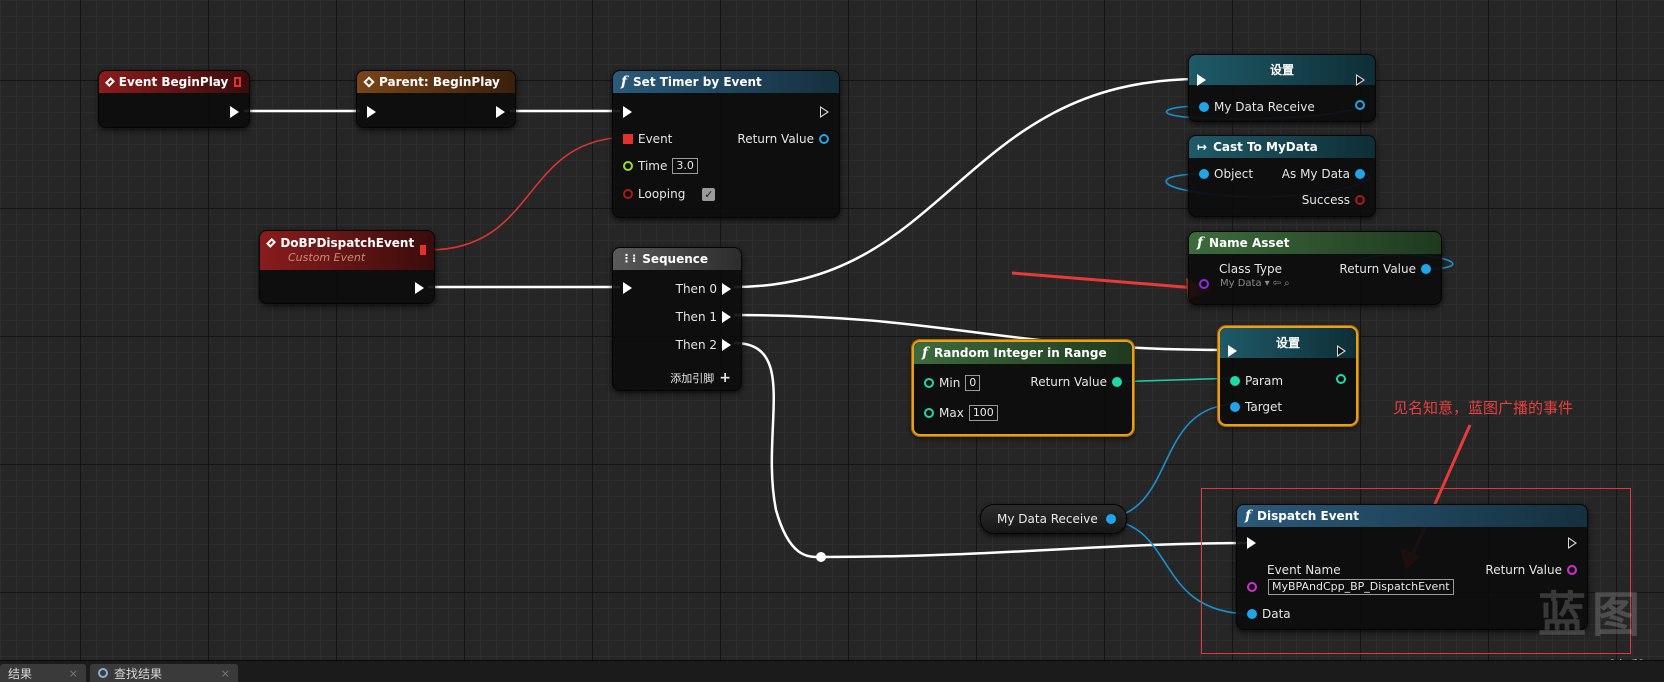  What do you see at coordinates (1204, 174) in the screenshot?
I see `object-pin` at bounding box center [1204, 174].